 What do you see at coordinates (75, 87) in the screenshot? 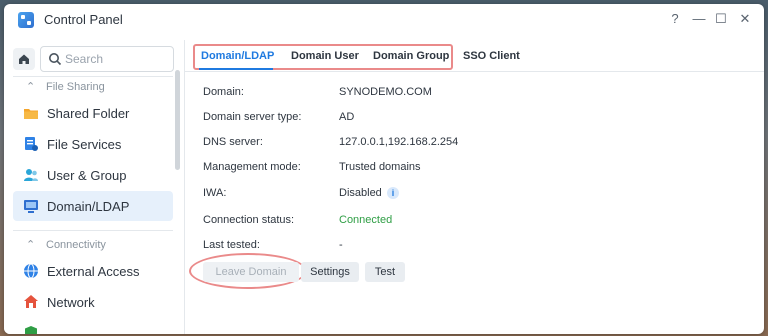
I see `section-label: File Sharing` at bounding box center [75, 87].